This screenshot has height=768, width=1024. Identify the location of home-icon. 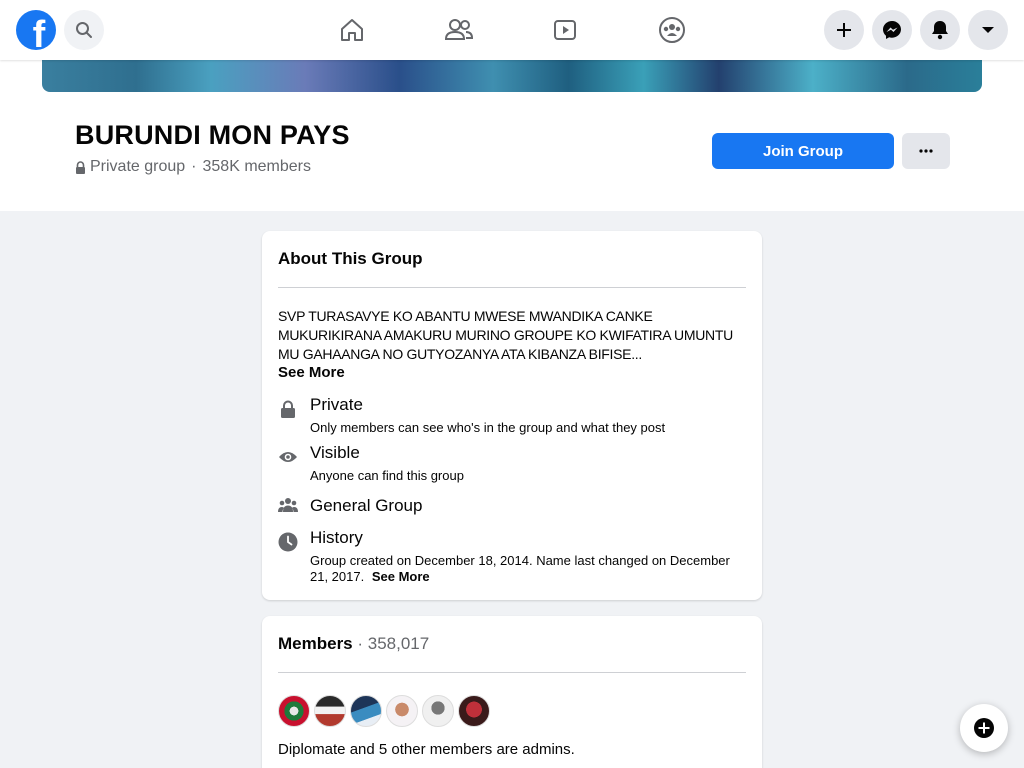
(352, 30).